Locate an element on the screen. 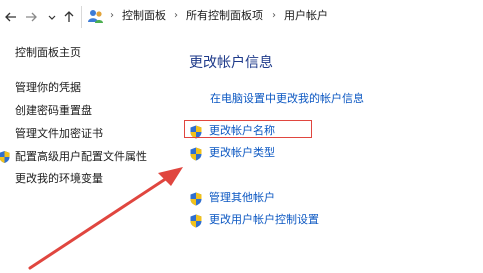 Image resolution: width=483 pixels, height=273 pixels. users-icon is located at coordinates (96, 16).